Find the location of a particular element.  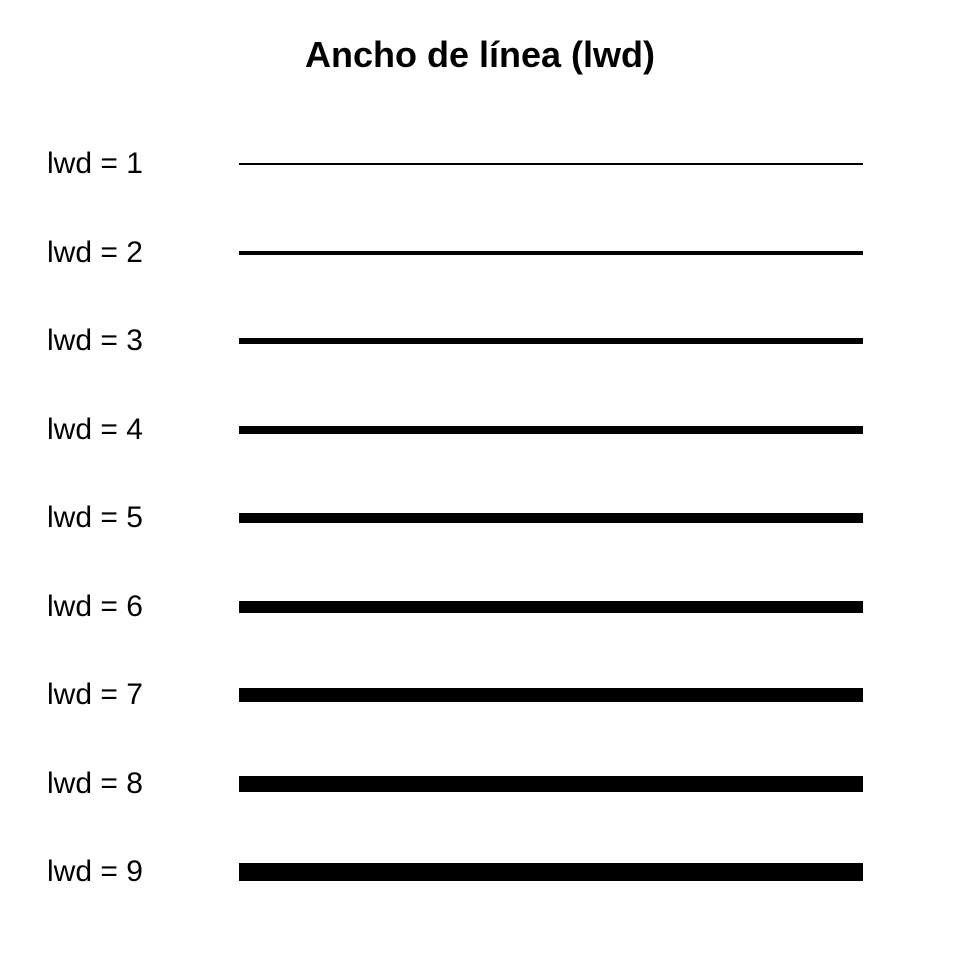

row-label: lwd = 9 is located at coordinates (95, 871).